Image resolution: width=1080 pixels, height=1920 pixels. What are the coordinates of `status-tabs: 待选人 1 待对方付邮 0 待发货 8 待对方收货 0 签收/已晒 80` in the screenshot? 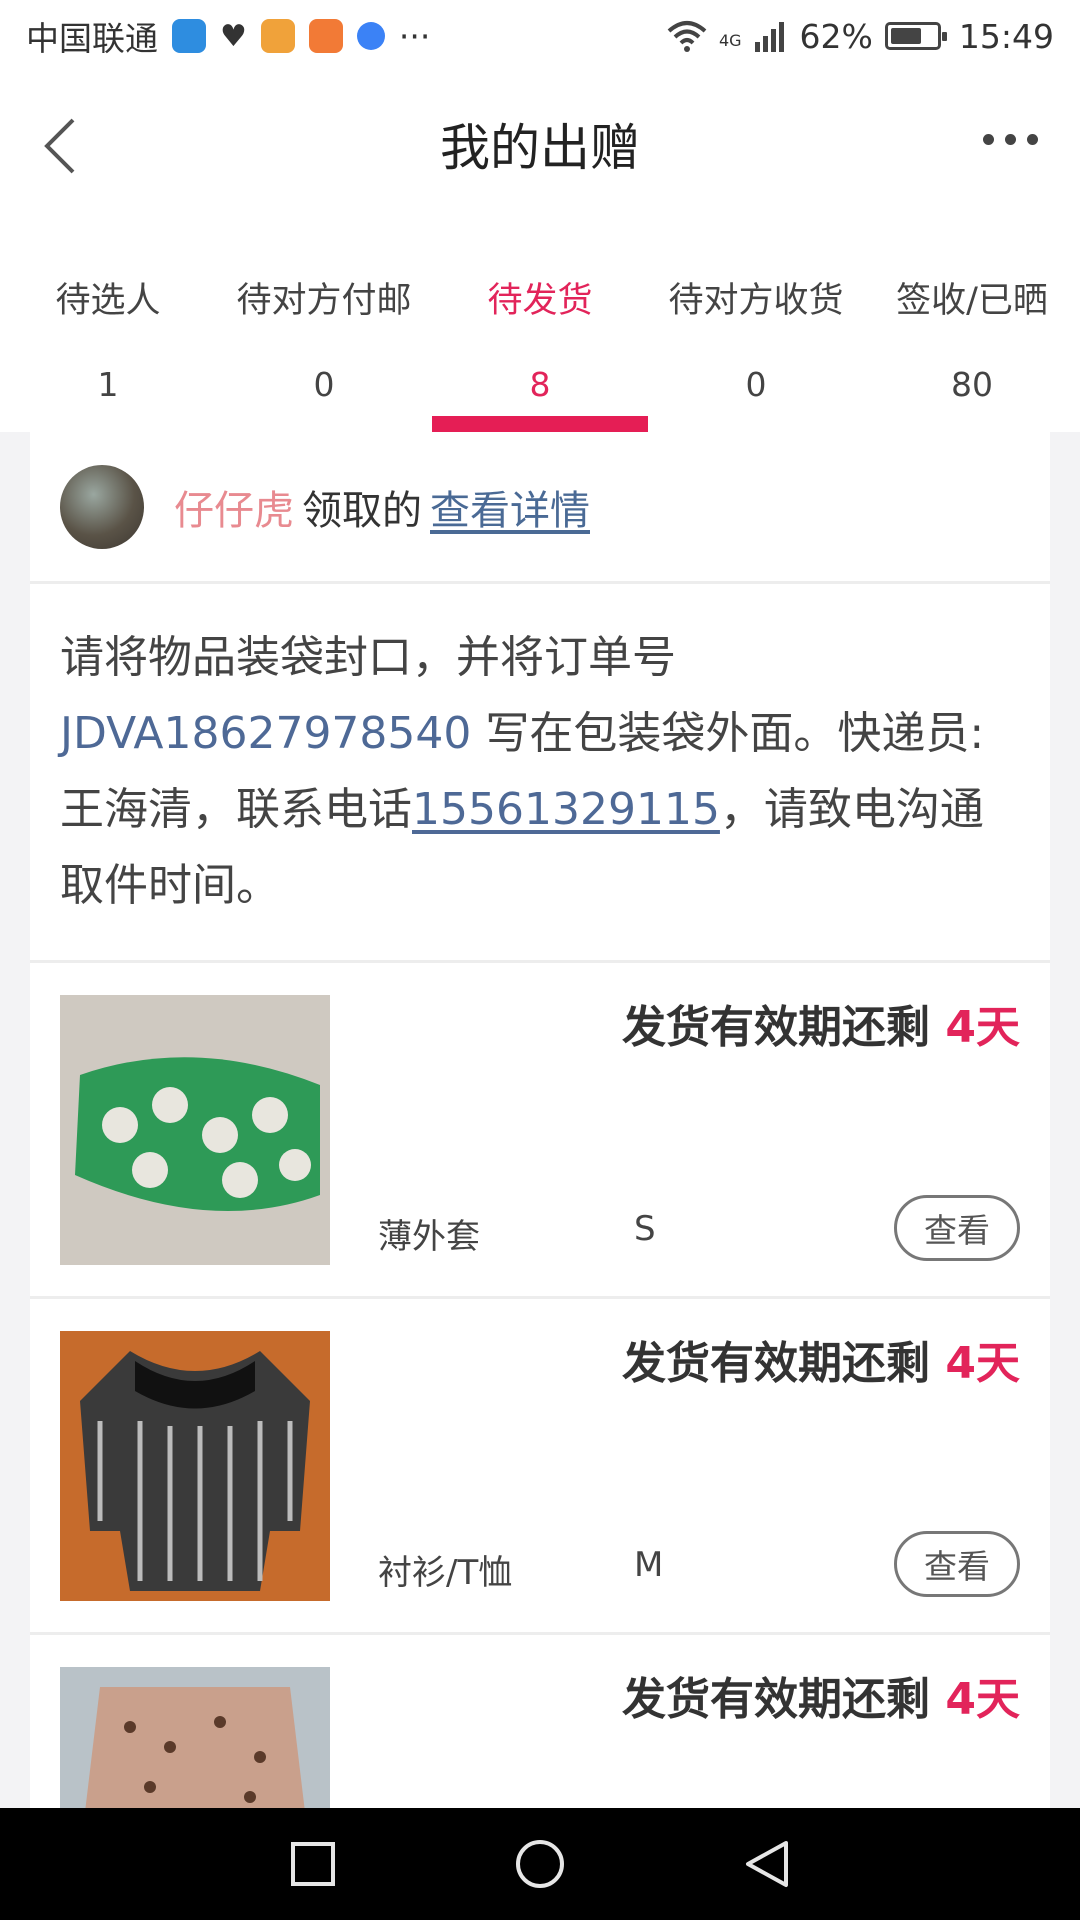 It's located at (540, 324).